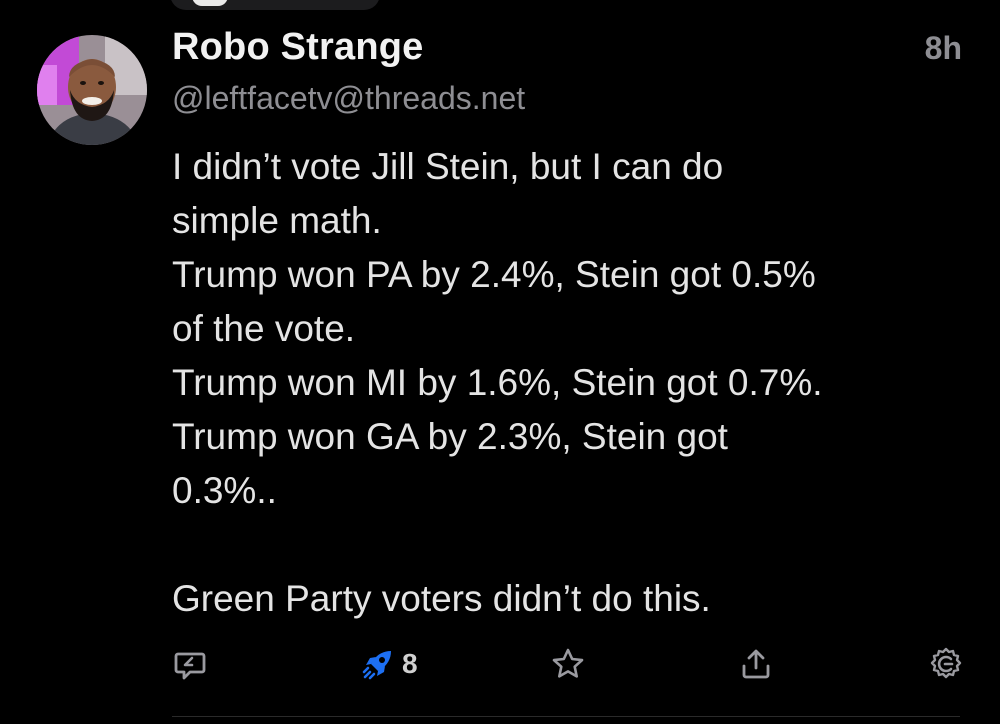  Describe the element at coordinates (494, 274) in the screenshot. I see `post-line: Trump won PA by 2.4%, Stein got 0.5%` at that location.